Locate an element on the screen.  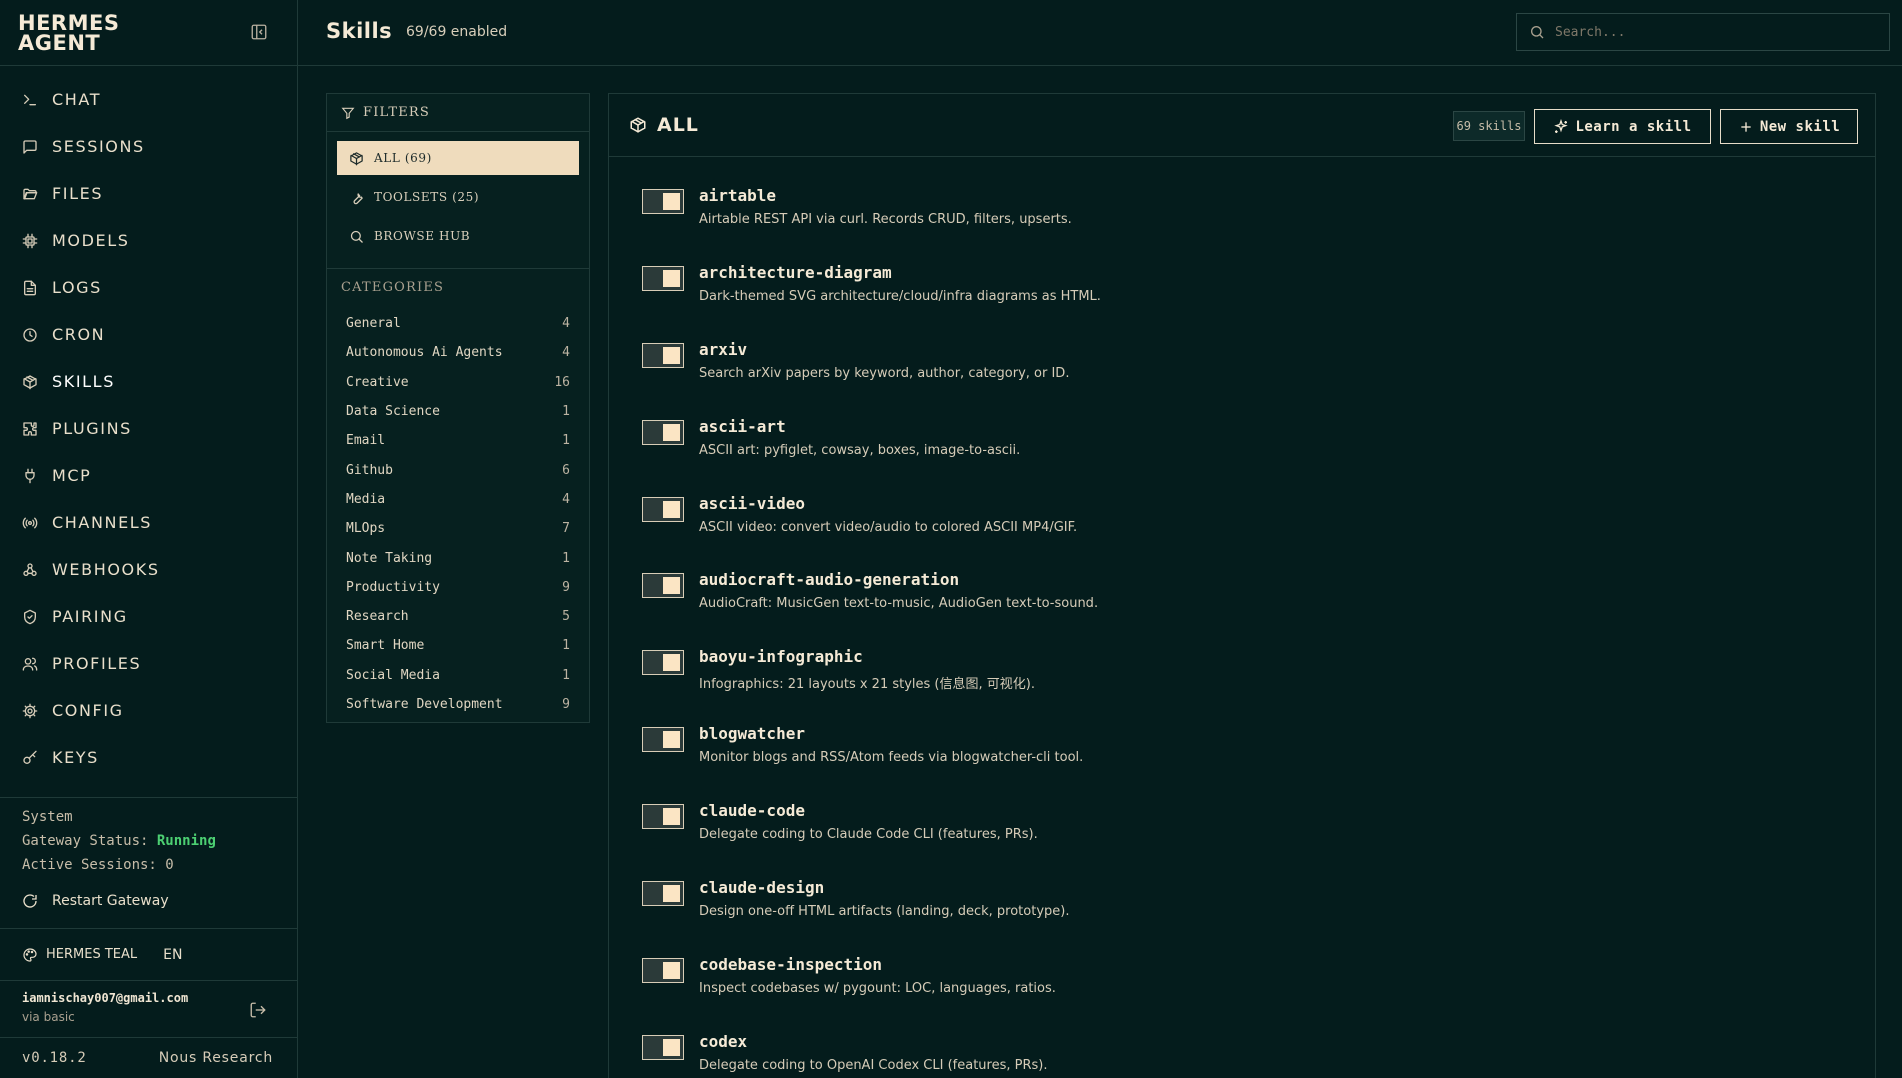
search-box is located at coordinates (1703, 32).